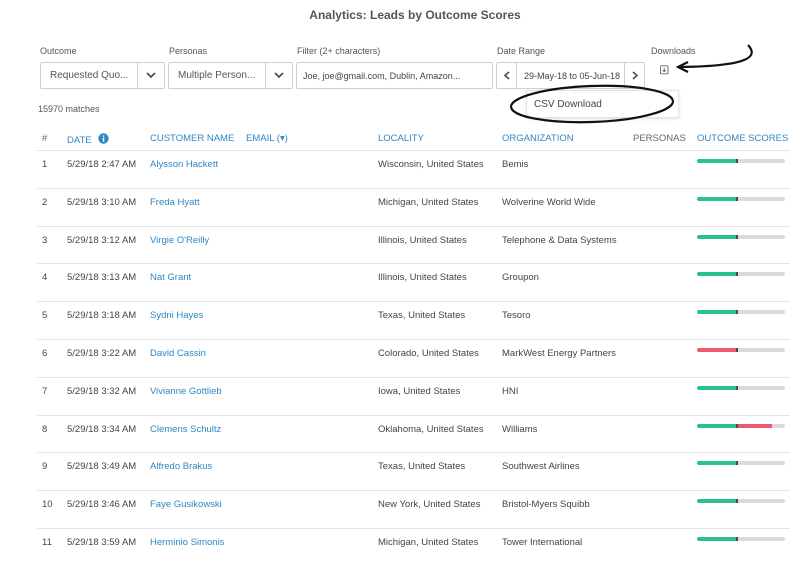 The height and width of the screenshot is (565, 800). What do you see at coordinates (45, 467) in the screenshot?
I see `row-number: 9` at bounding box center [45, 467].